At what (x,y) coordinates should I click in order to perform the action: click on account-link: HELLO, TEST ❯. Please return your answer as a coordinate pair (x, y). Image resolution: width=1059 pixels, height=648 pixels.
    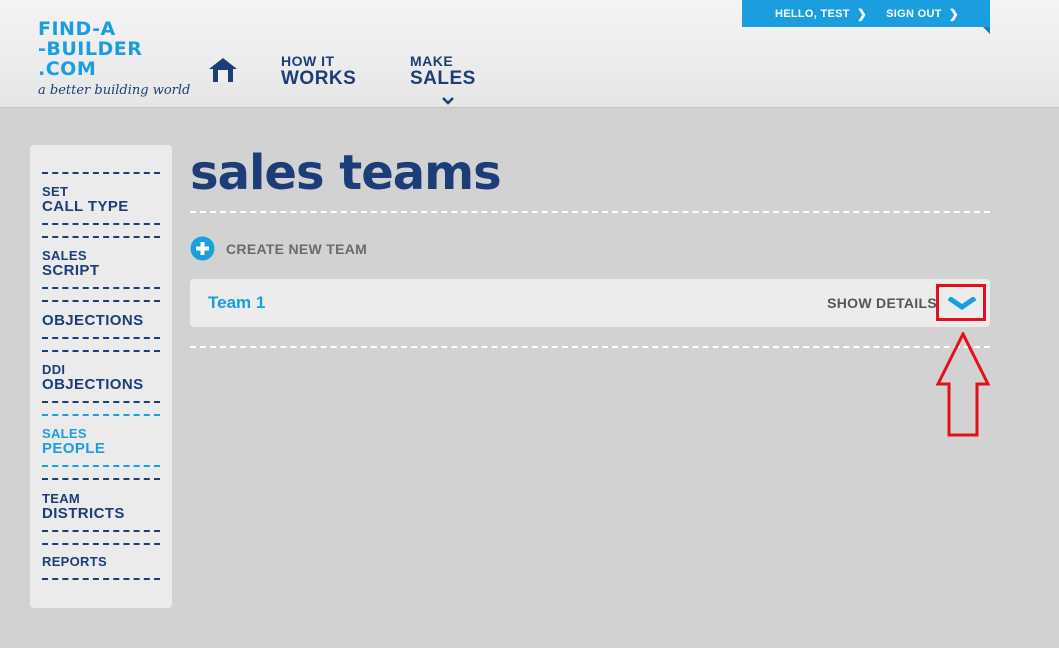
    Looking at the image, I should click on (821, 14).